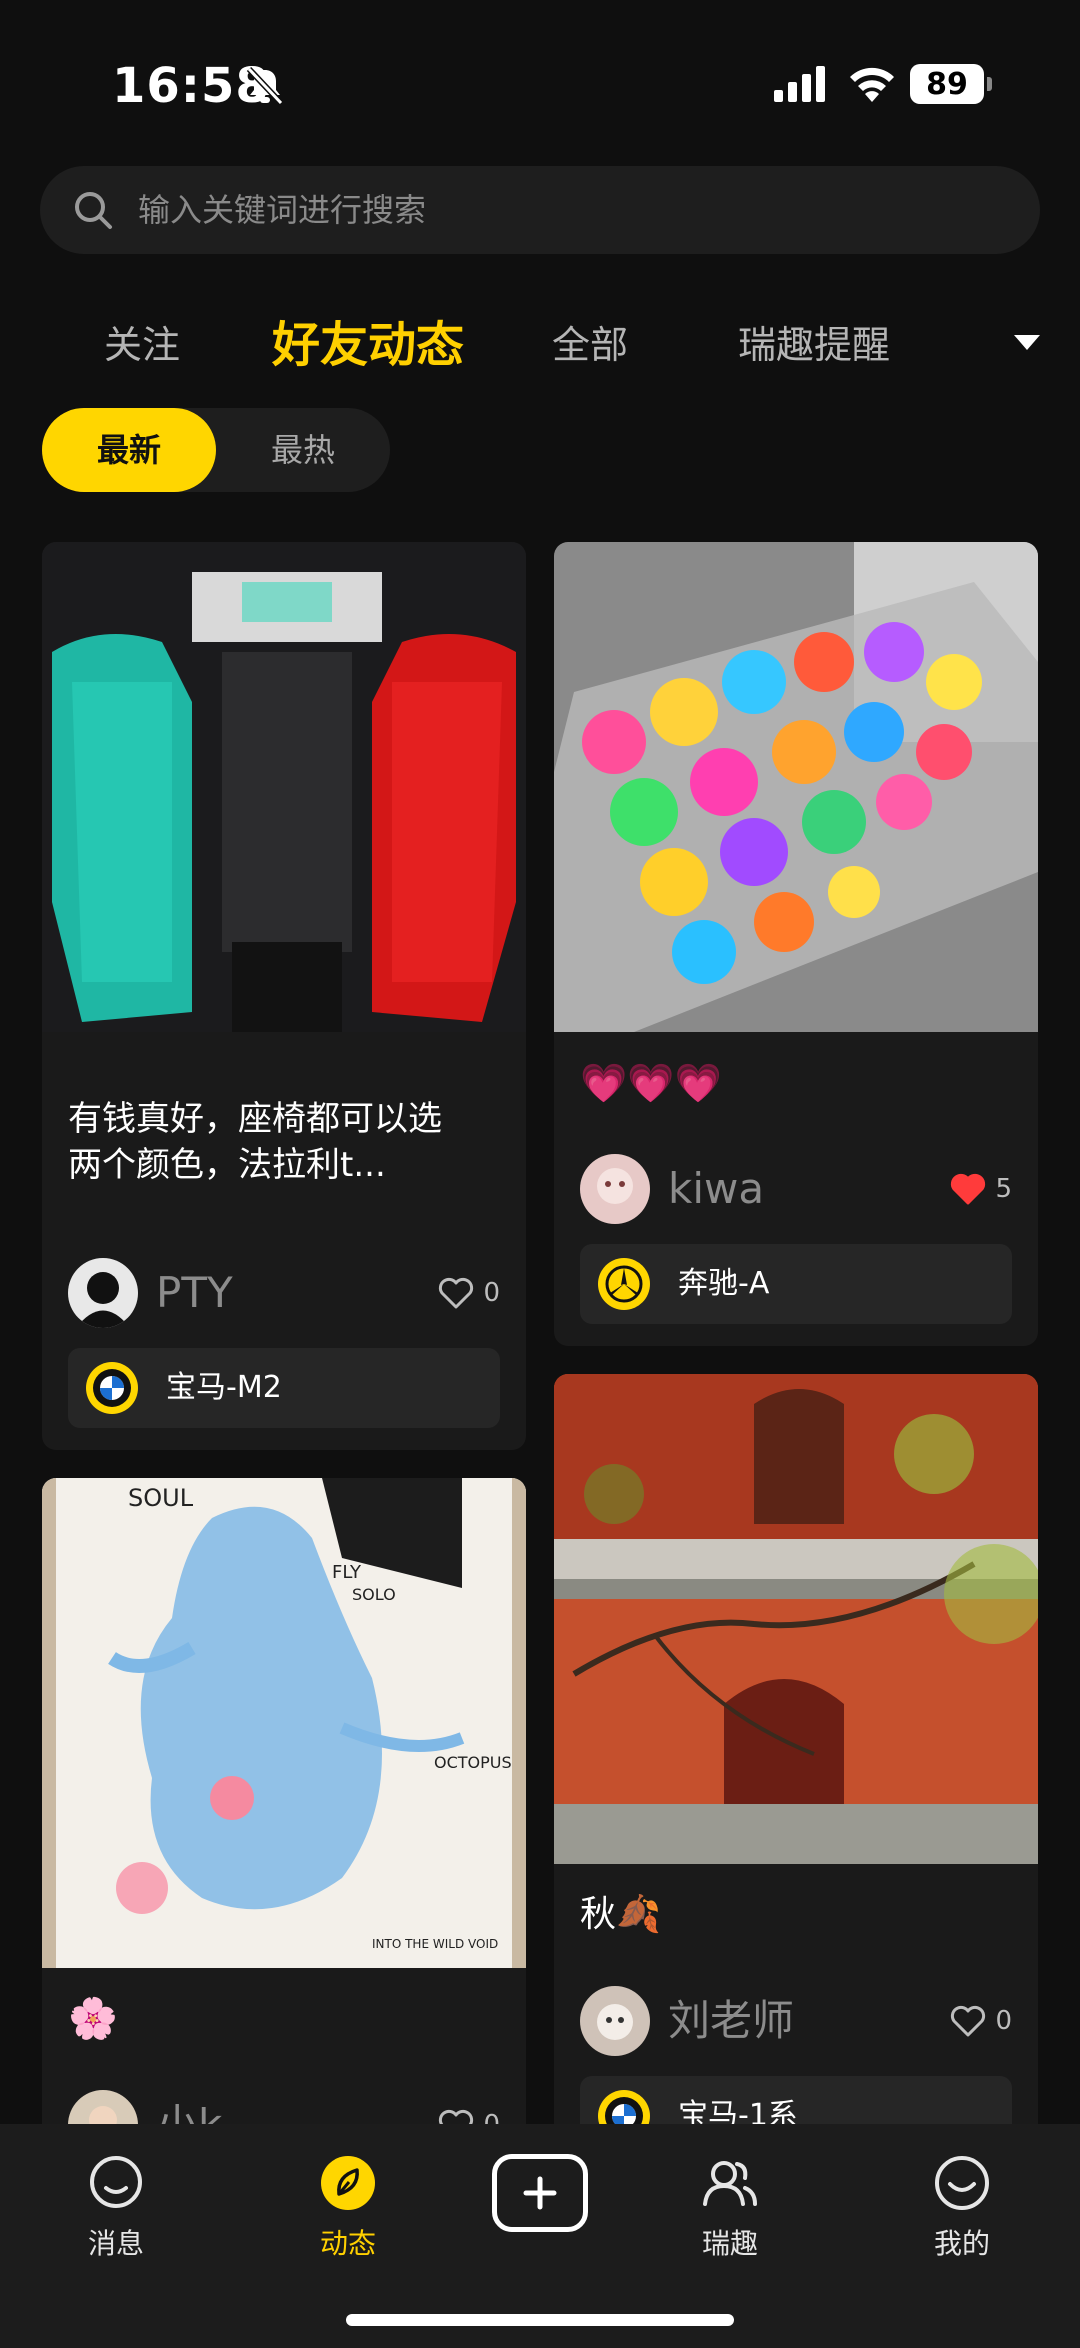 This screenshot has width=1080, height=2348. What do you see at coordinates (624, 1284) in the screenshot?
I see `mercedes-logo-icon` at bounding box center [624, 1284].